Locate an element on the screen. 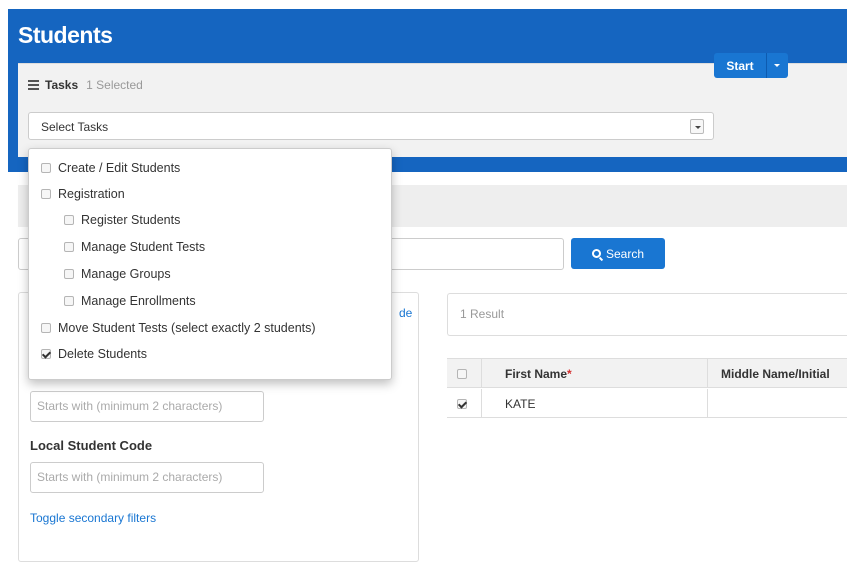 The image size is (847, 575). chevron-down-icon is located at coordinates (697, 126).